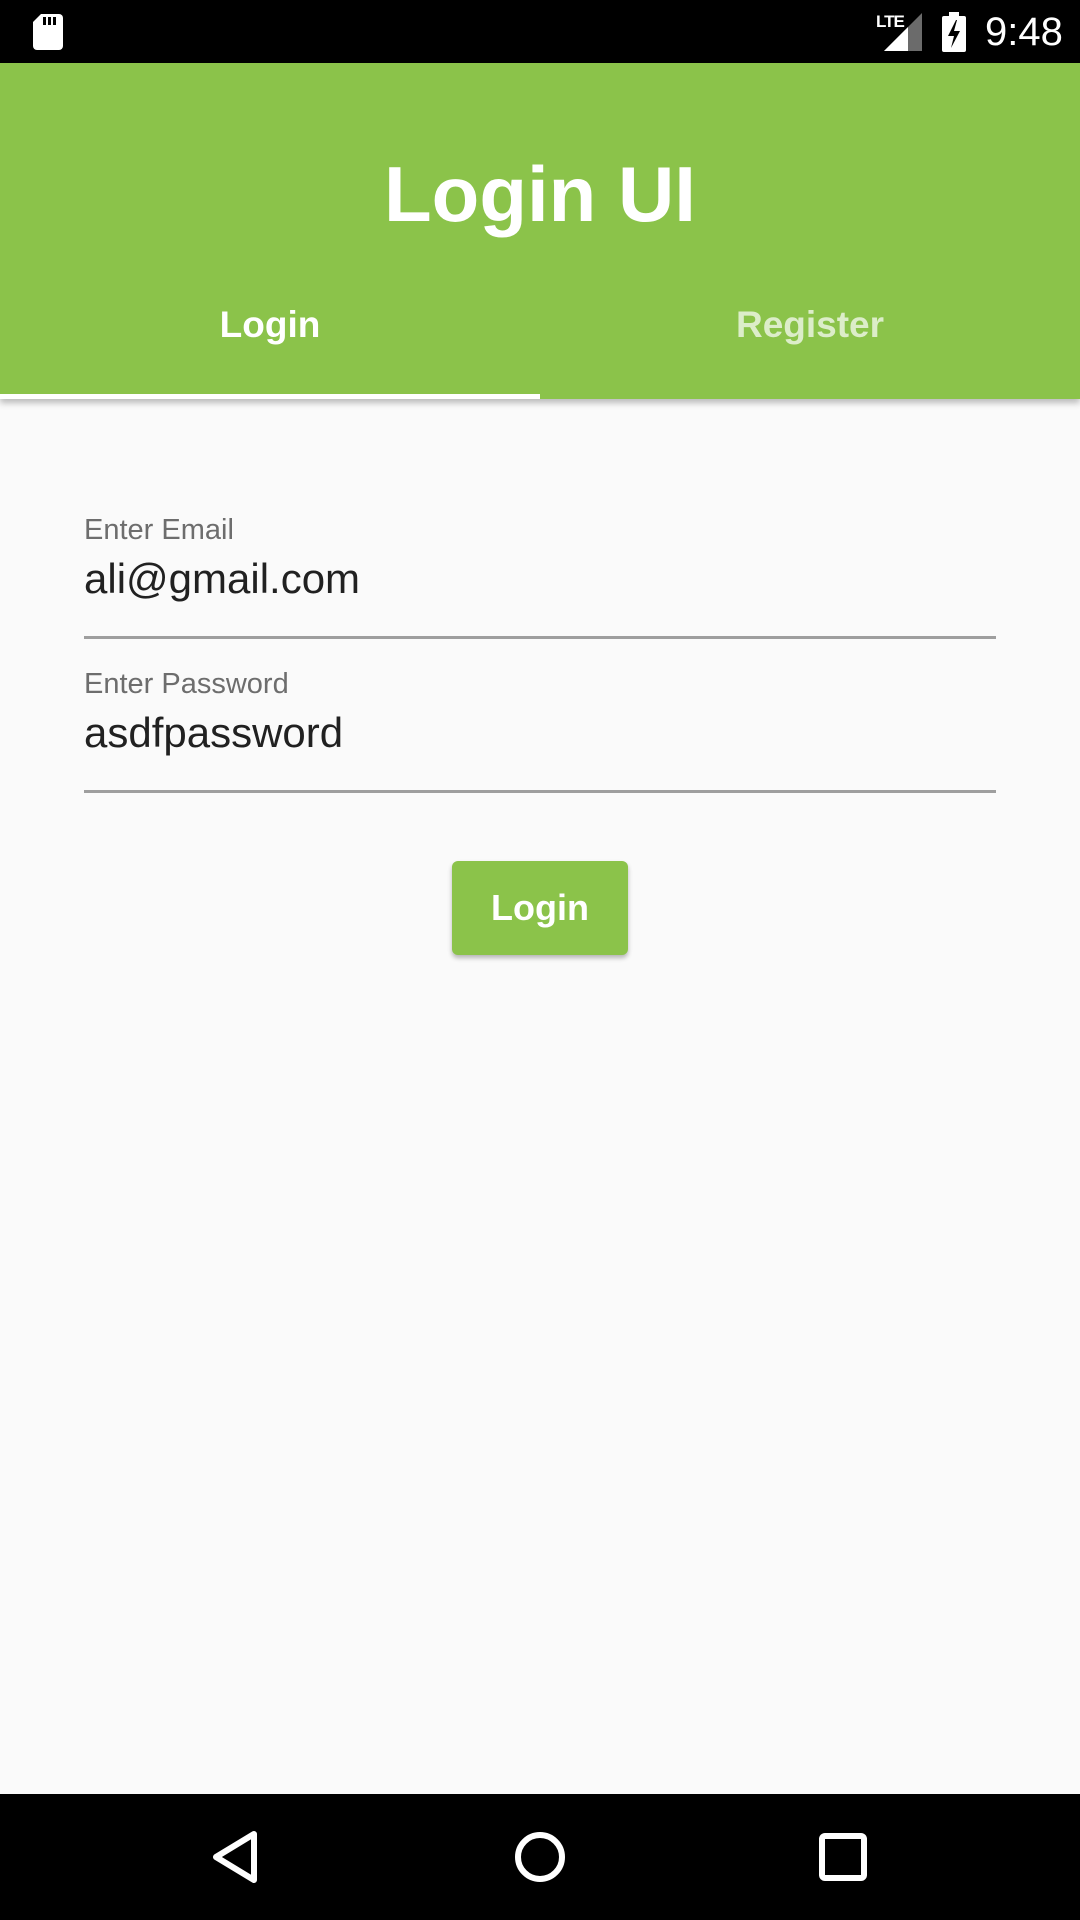 This screenshot has width=1080, height=1920. Describe the element at coordinates (1024, 32) in the screenshot. I see `status-clock: 9:48` at that location.